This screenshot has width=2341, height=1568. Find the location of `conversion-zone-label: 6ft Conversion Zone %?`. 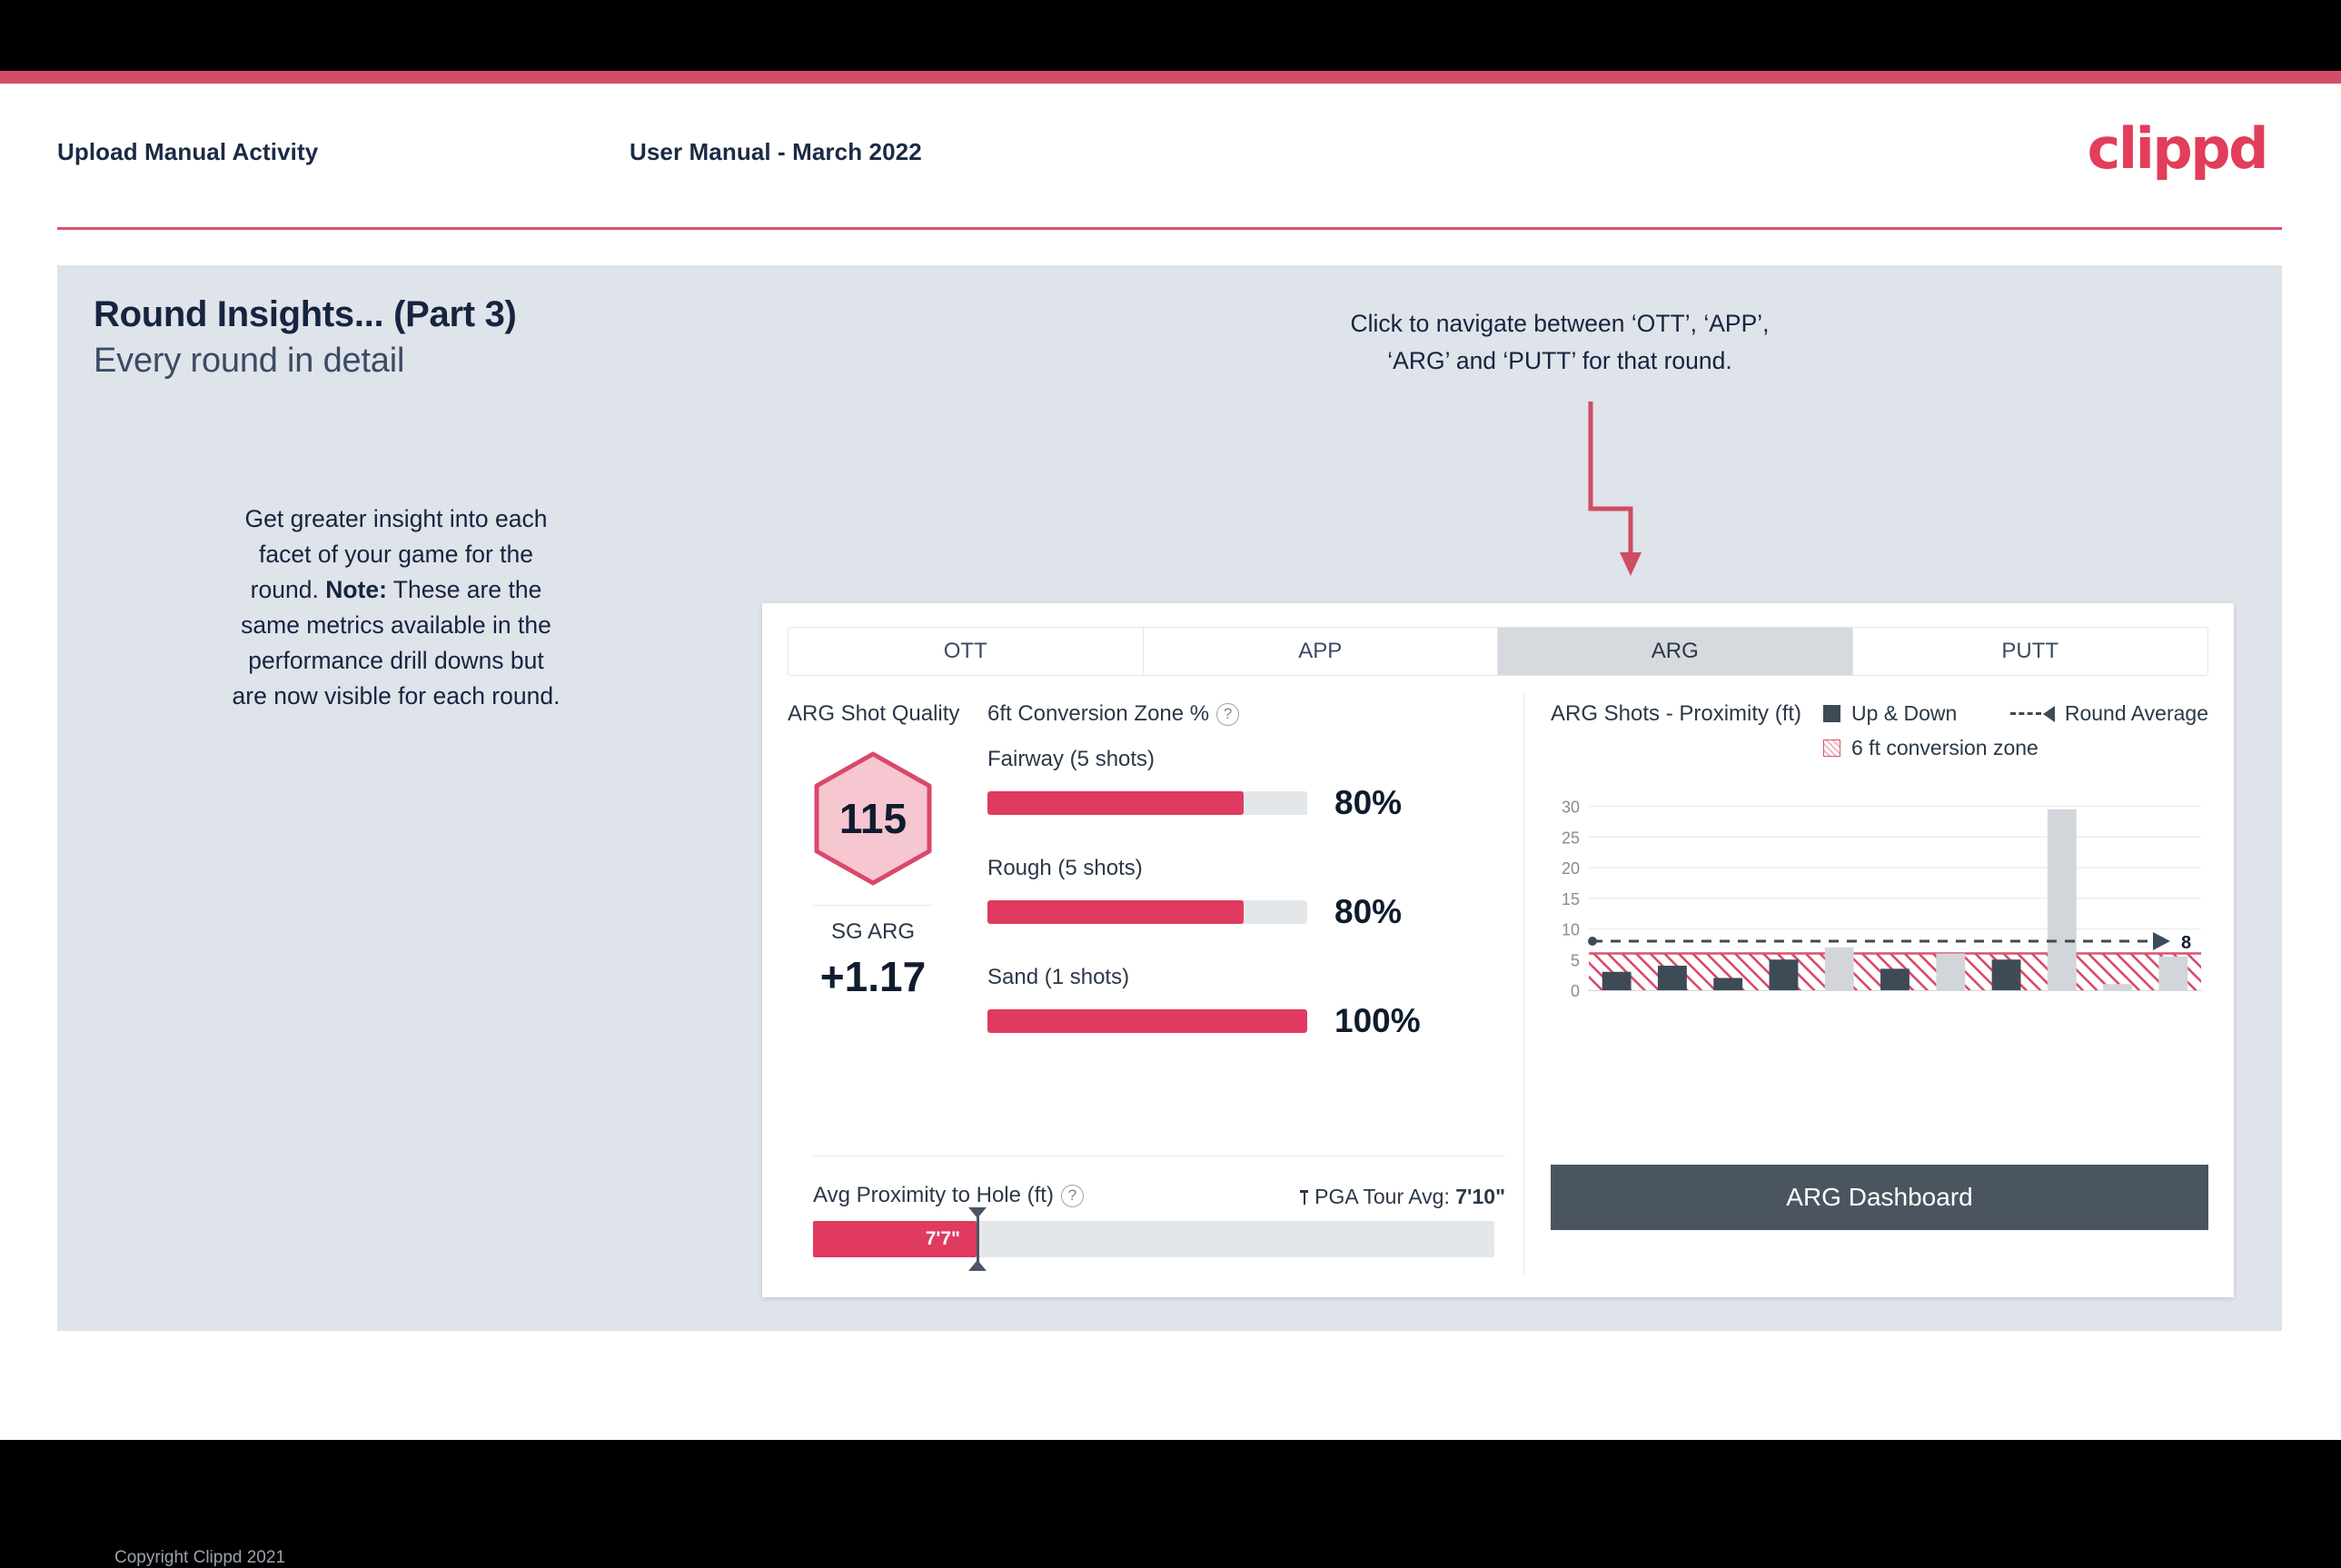

conversion-zone-label: 6ft Conversion Zone %? is located at coordinates (1113, 714).